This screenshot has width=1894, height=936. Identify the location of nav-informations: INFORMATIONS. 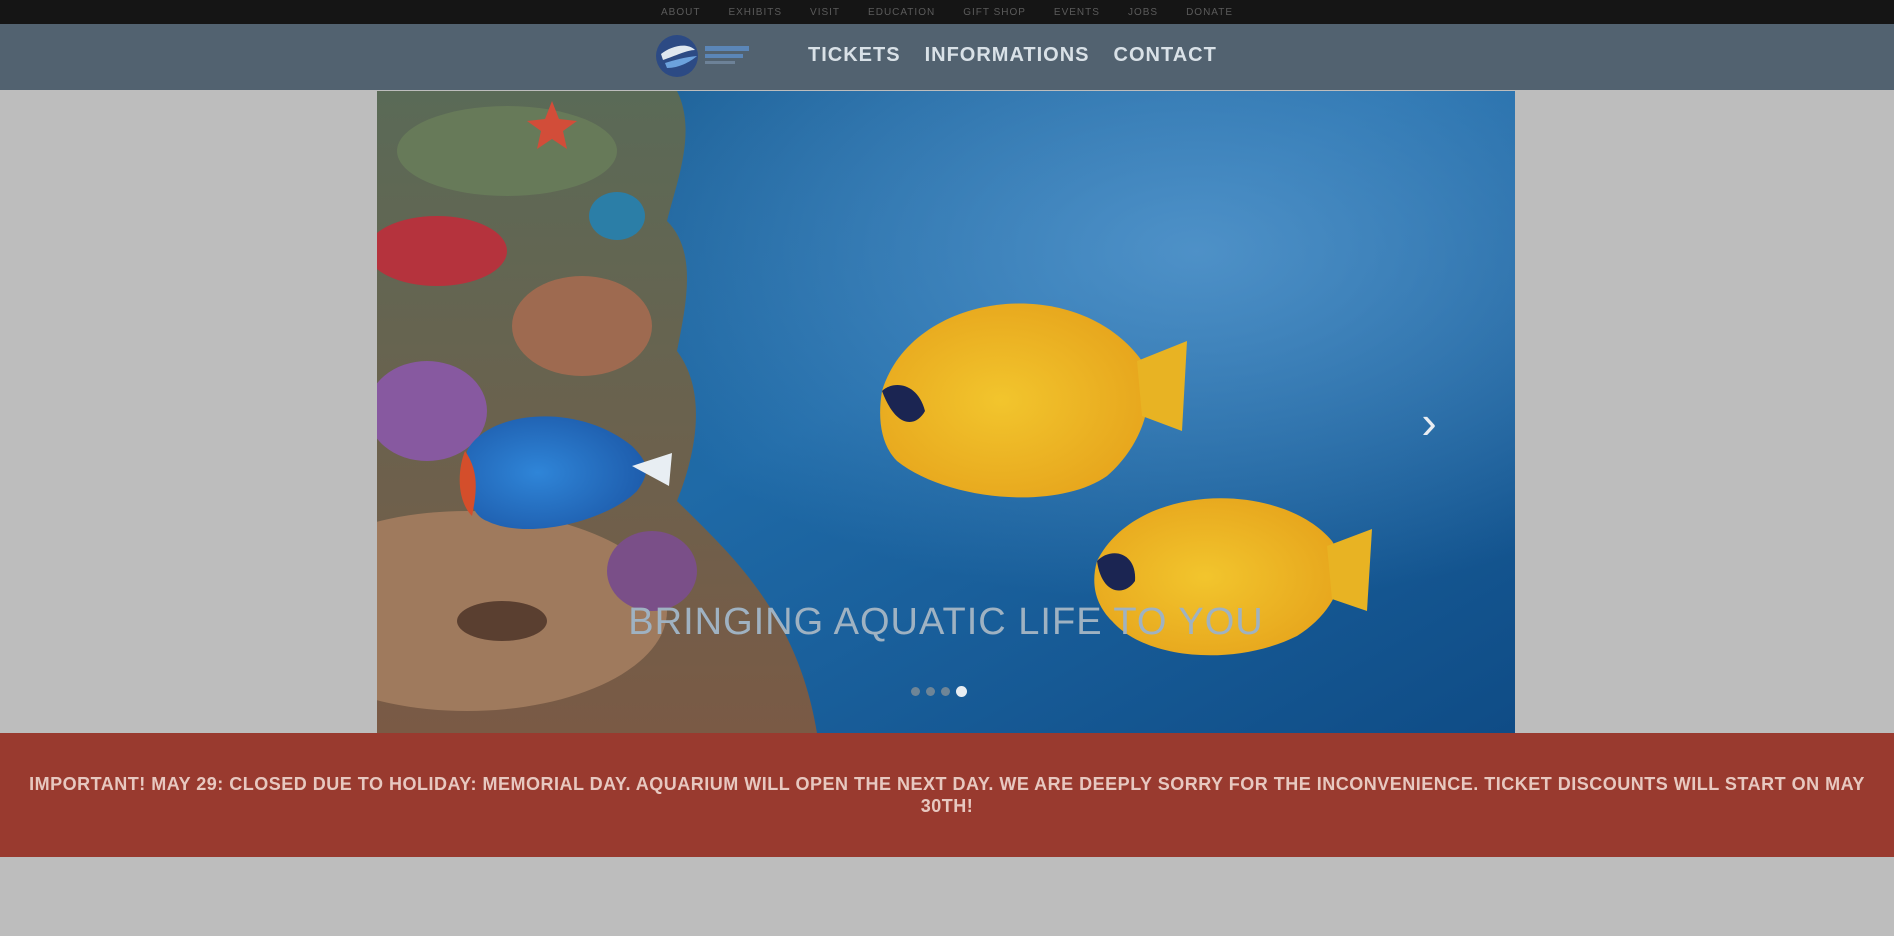
(1007, 55).